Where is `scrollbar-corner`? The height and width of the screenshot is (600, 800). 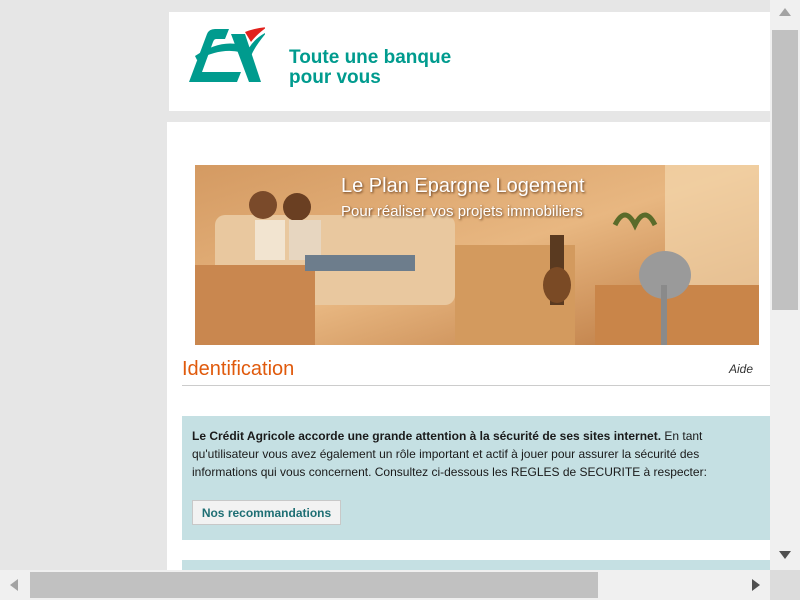 scrollbar-corner is located at coordinates (785, 585).